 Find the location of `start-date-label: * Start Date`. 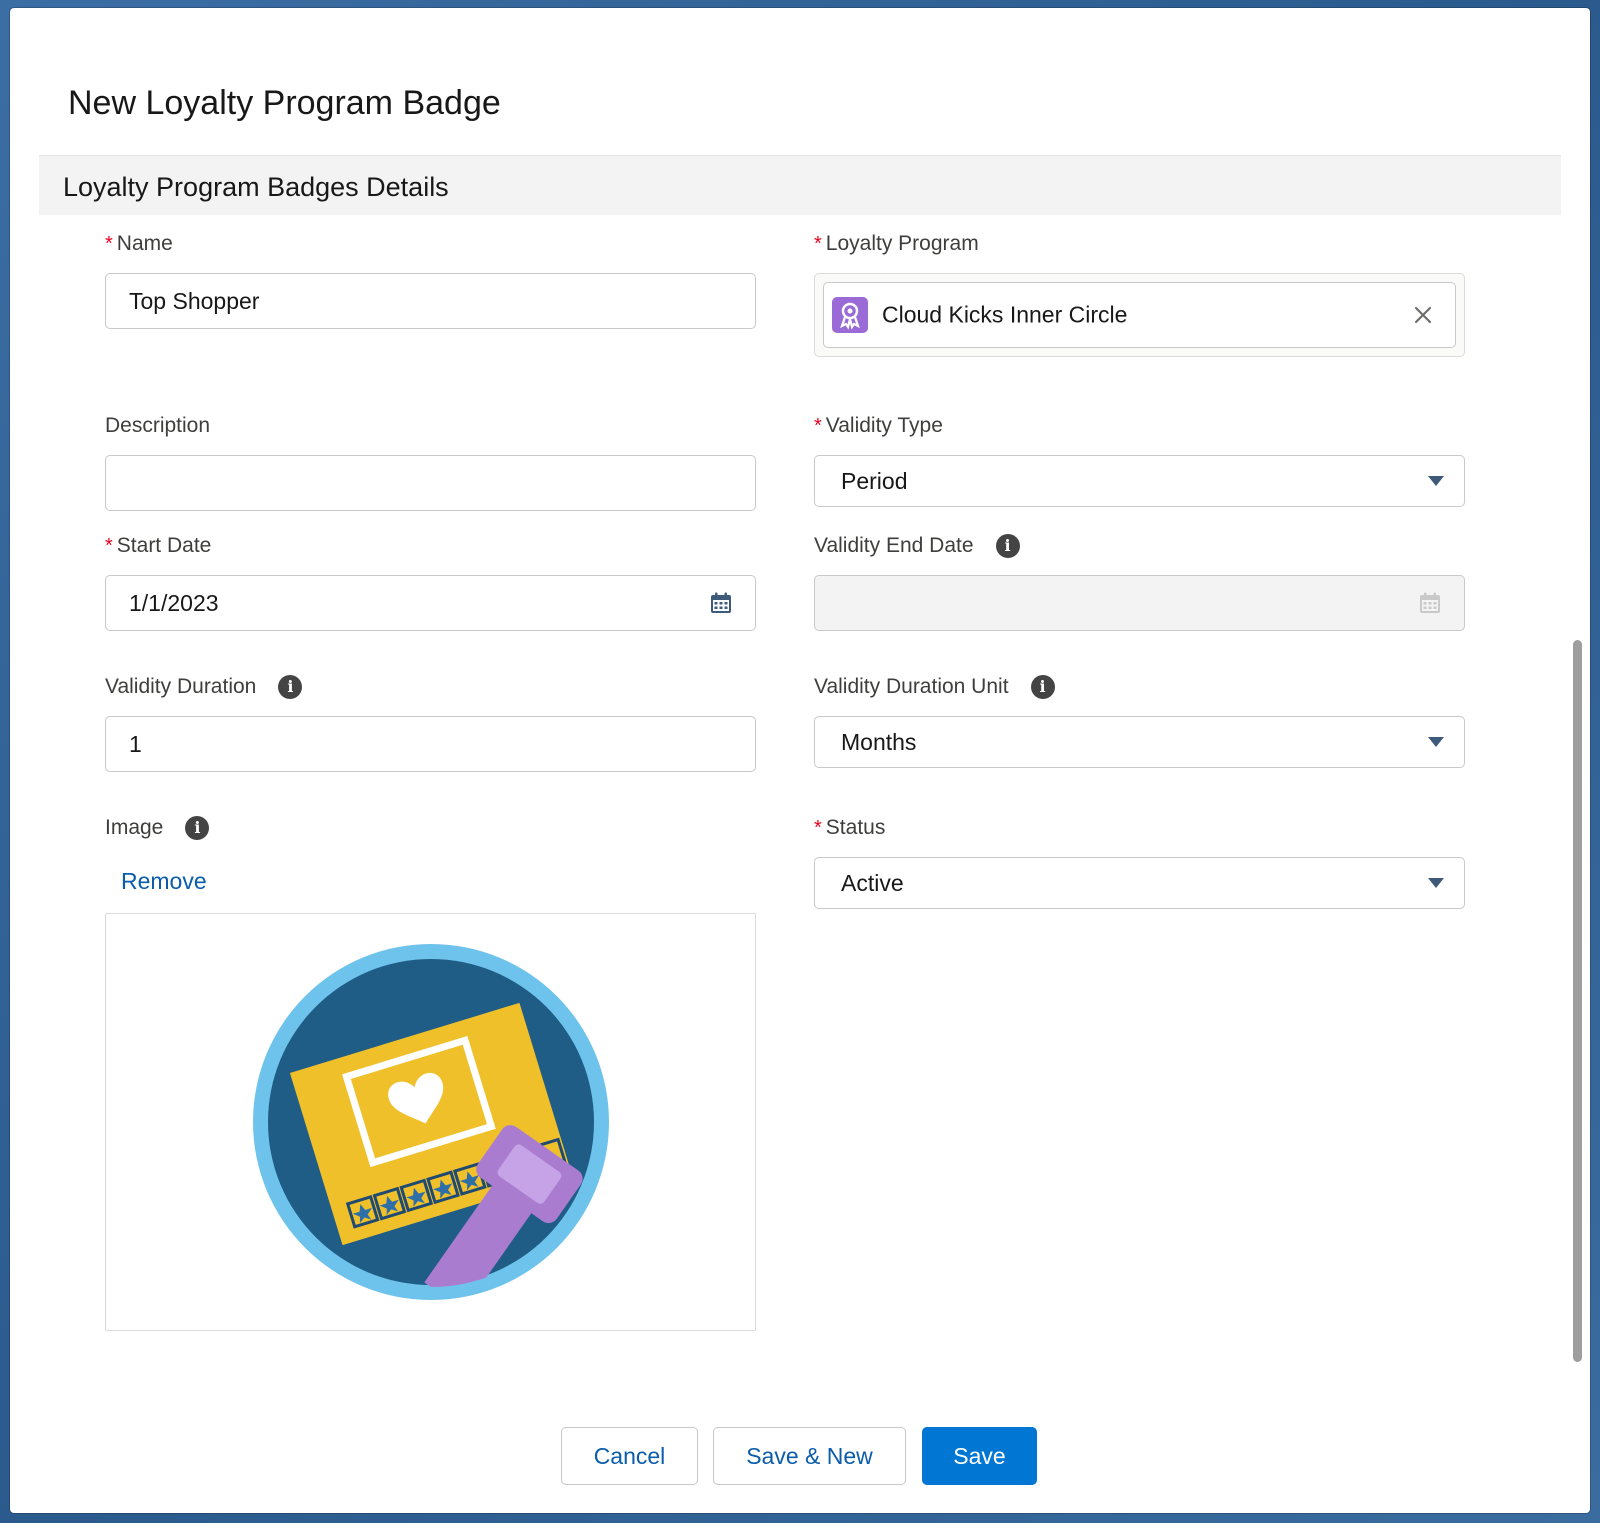

start-date-label: * Start Date is located at coordinates (158, 545).